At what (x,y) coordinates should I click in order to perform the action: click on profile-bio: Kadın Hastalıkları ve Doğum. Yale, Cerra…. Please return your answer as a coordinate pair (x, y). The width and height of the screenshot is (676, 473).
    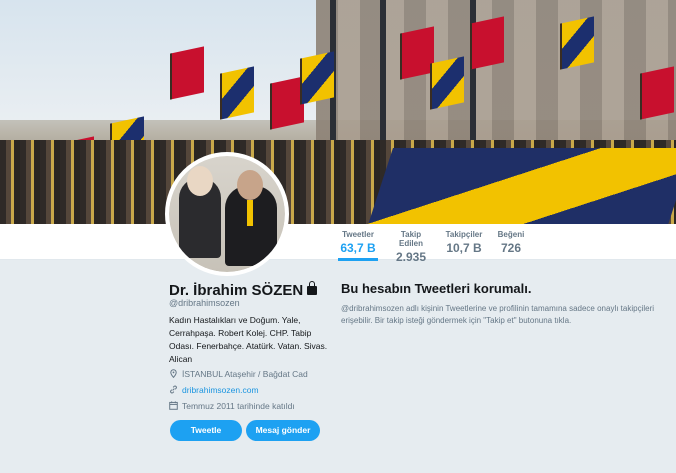
    Looking at the image, I should click on (248, 339).